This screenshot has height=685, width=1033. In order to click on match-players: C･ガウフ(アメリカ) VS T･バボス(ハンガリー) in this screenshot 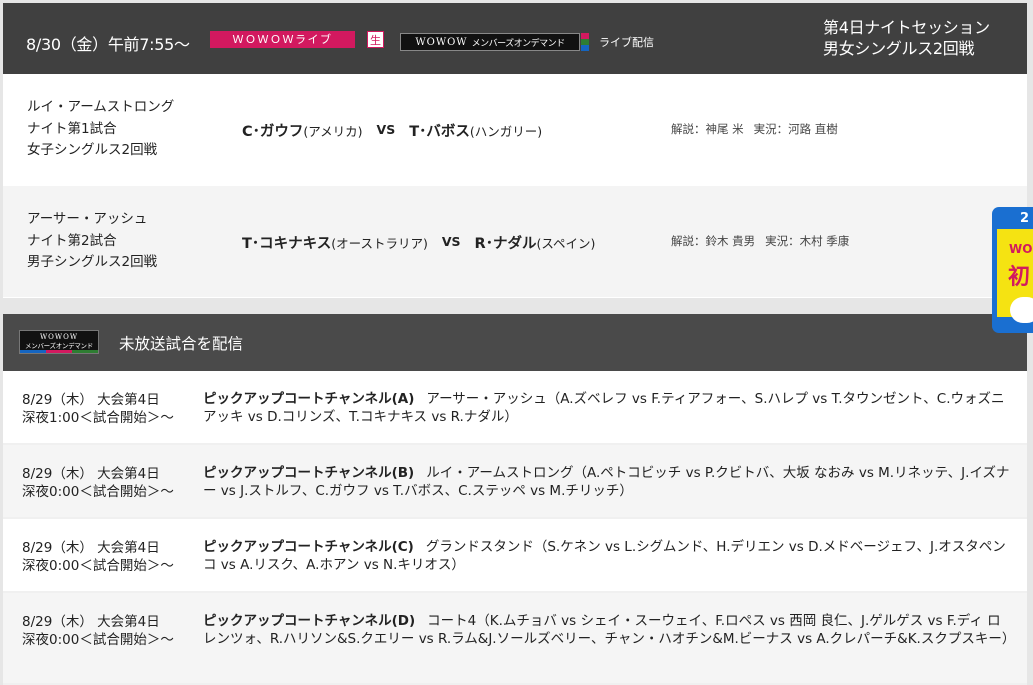, I will do `click(392, 131)`.